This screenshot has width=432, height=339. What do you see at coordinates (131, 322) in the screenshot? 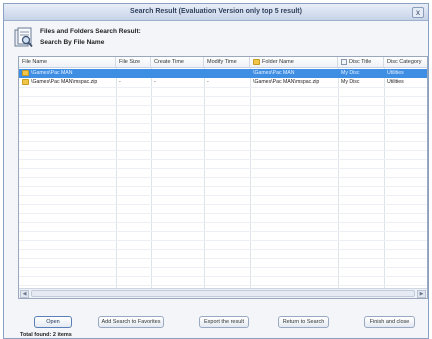
I see `add-to-favorites-button: Add Search to Favorites` at bounding box center [131, 322].